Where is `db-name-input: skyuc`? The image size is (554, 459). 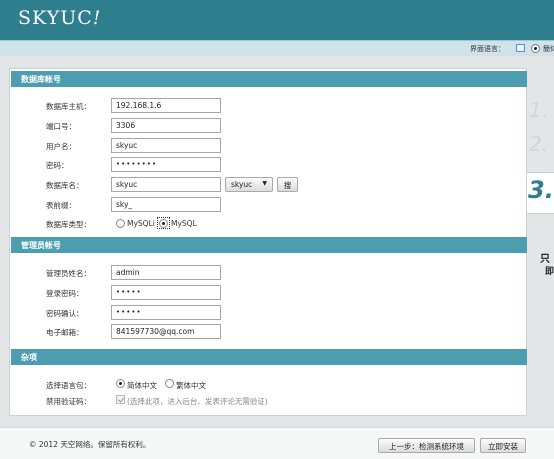 db-name-input: skyuc is located at coordinates (166, 184).